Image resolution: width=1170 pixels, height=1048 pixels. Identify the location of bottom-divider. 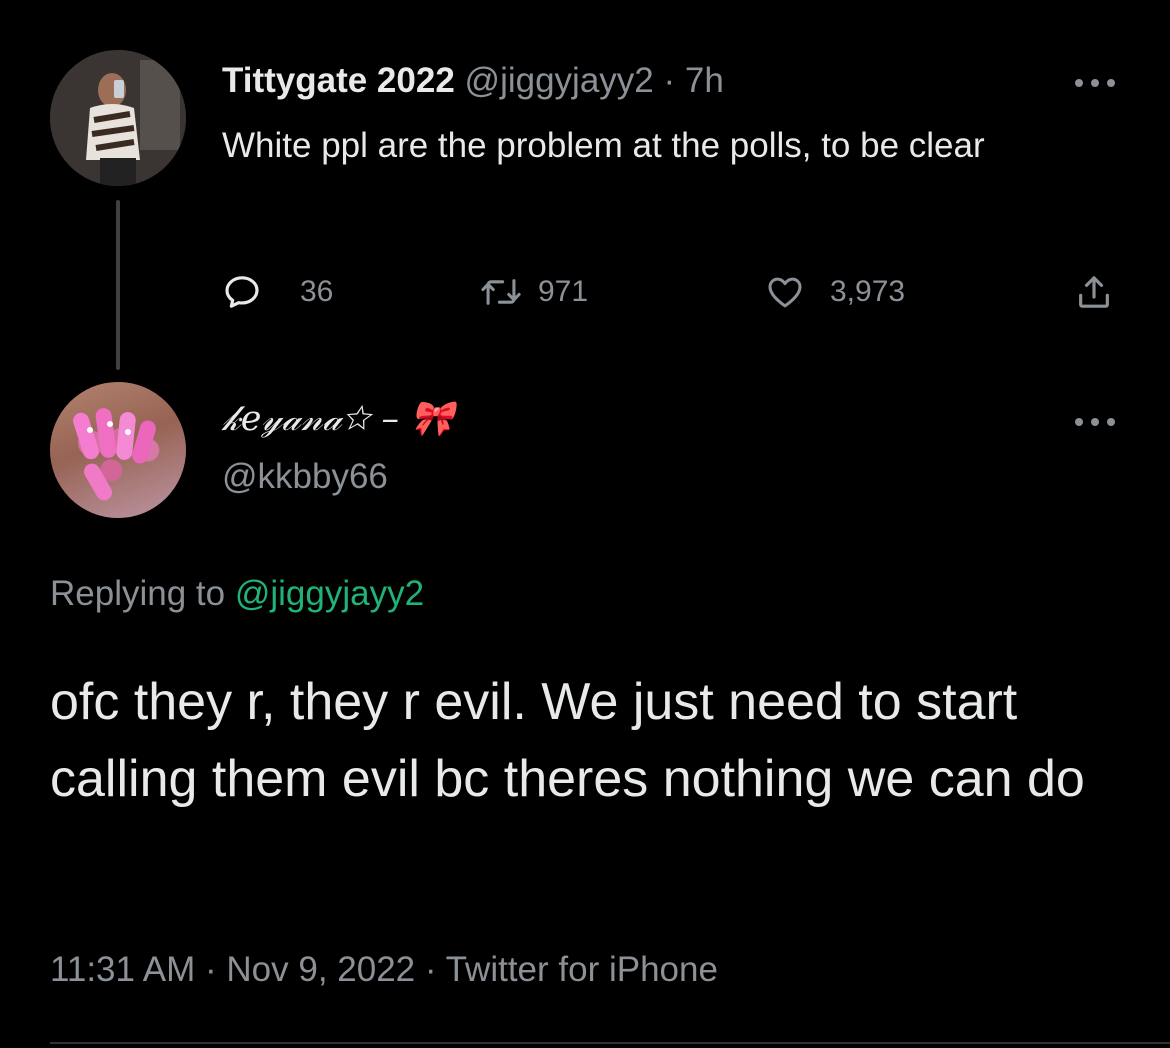
(610, 1043).